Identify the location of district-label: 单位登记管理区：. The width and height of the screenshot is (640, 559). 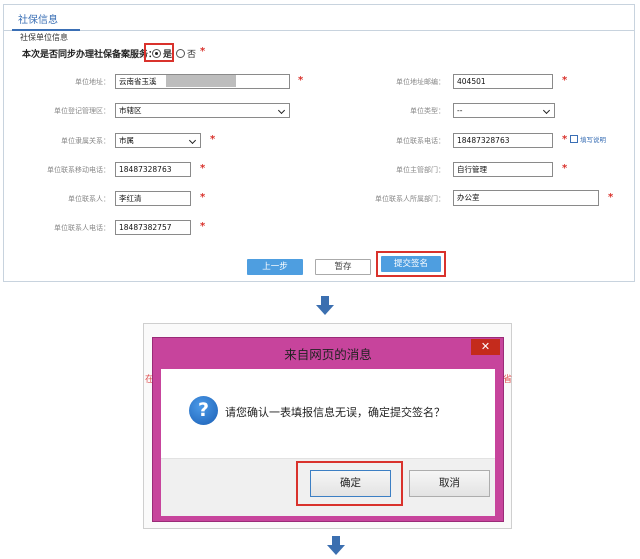
(82, 111).